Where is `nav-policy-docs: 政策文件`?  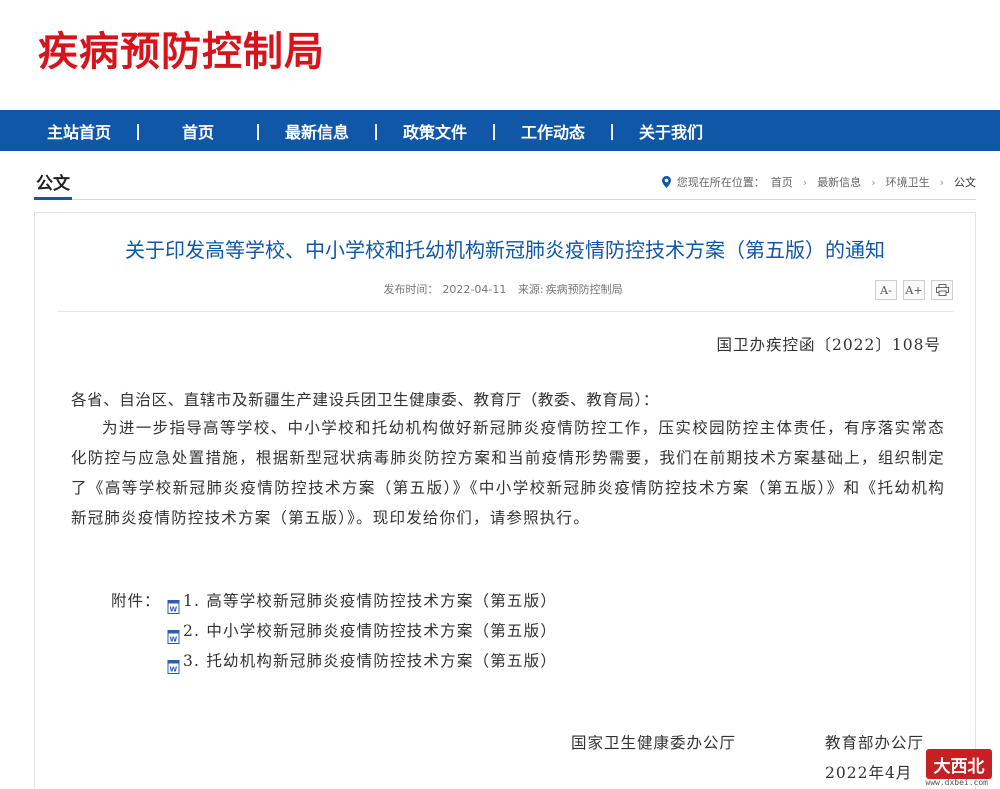 nav-policy-docs: 政策文件 is located at coordinates (435, 131).